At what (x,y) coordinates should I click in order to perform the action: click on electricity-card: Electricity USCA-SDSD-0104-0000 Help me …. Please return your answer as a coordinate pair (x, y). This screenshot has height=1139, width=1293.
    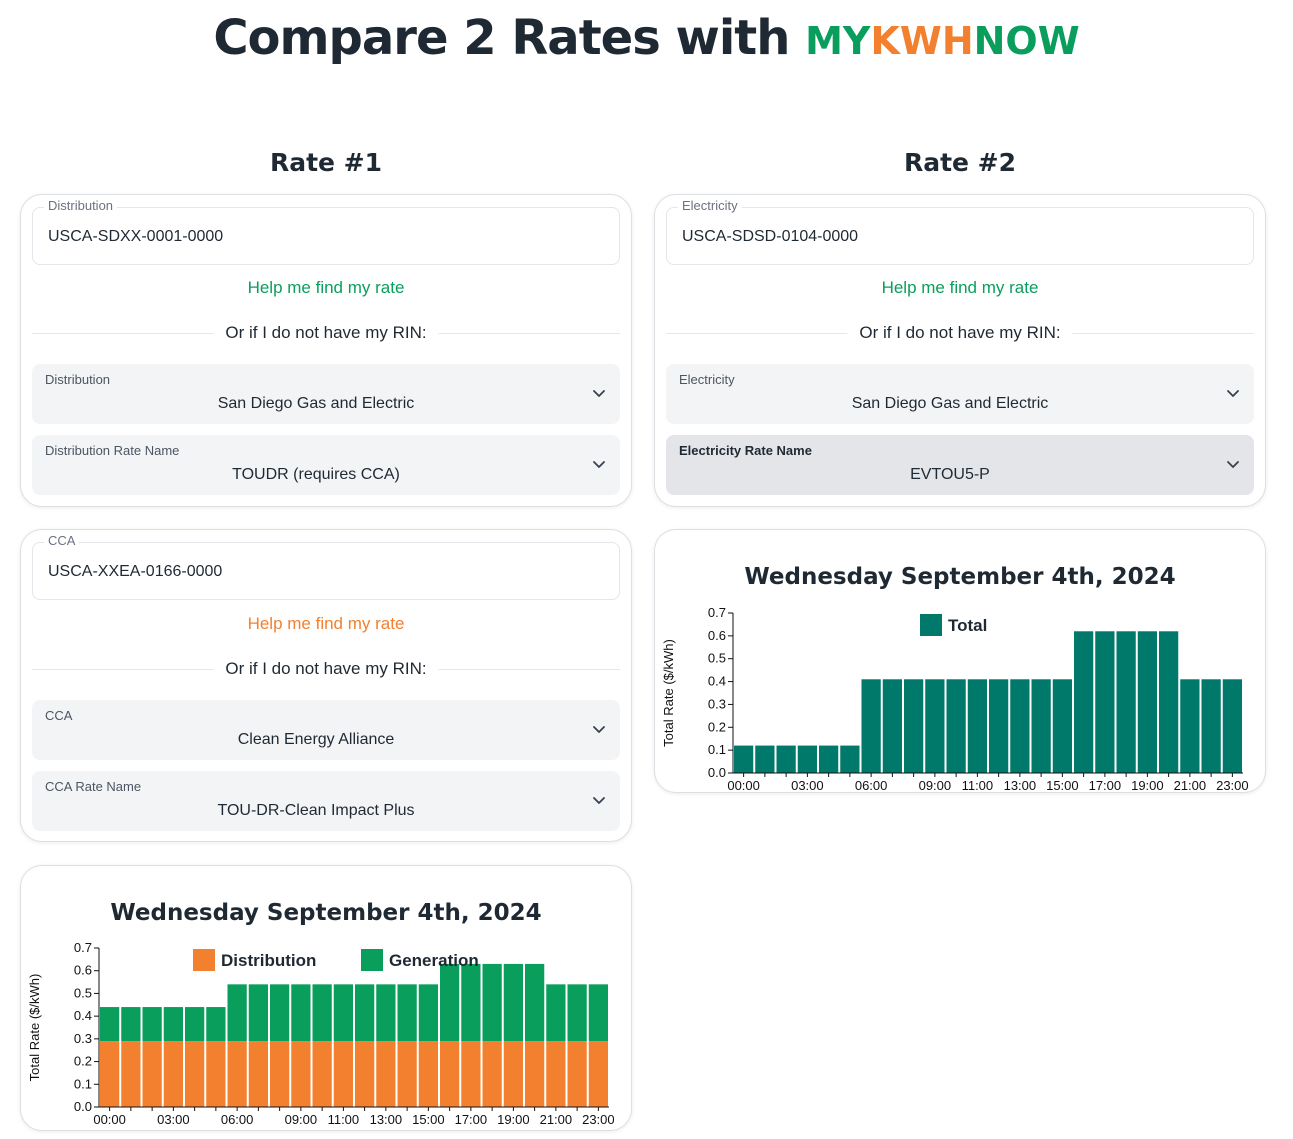
    Looking at the image, I should click on (960, 350).